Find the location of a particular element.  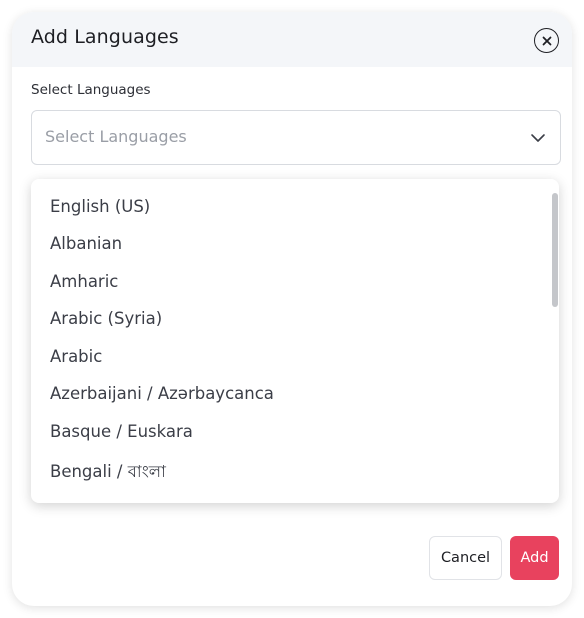

option-basque: Basque / Euskara is located at coordinates (121, 431).